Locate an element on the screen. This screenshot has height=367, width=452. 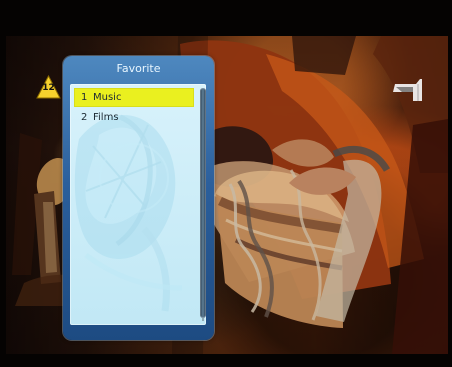
favorite-item-number: 2 is located at coordinates (84, 117).